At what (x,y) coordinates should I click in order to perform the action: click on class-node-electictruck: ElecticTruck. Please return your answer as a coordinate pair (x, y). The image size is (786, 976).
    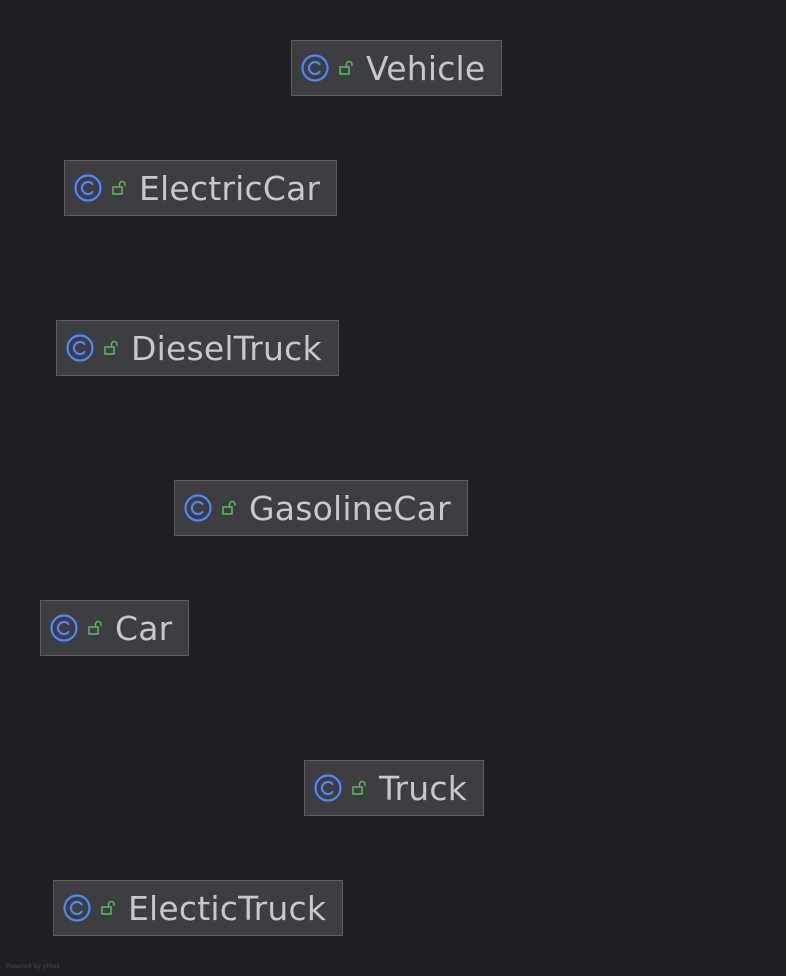
    Looking at the image, I should click on (198, 908).